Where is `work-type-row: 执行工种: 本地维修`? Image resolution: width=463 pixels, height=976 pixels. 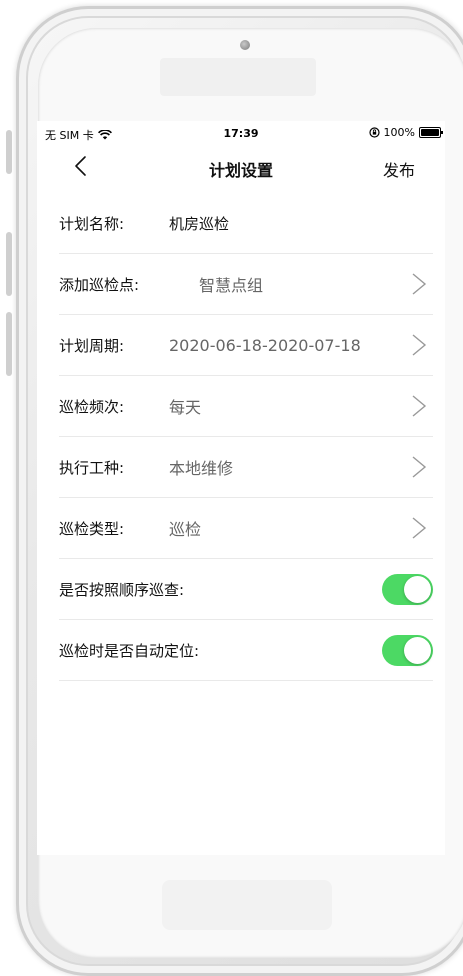 work-type-row: 执行工种: 本地维修 is located at coordinates (246, 467).